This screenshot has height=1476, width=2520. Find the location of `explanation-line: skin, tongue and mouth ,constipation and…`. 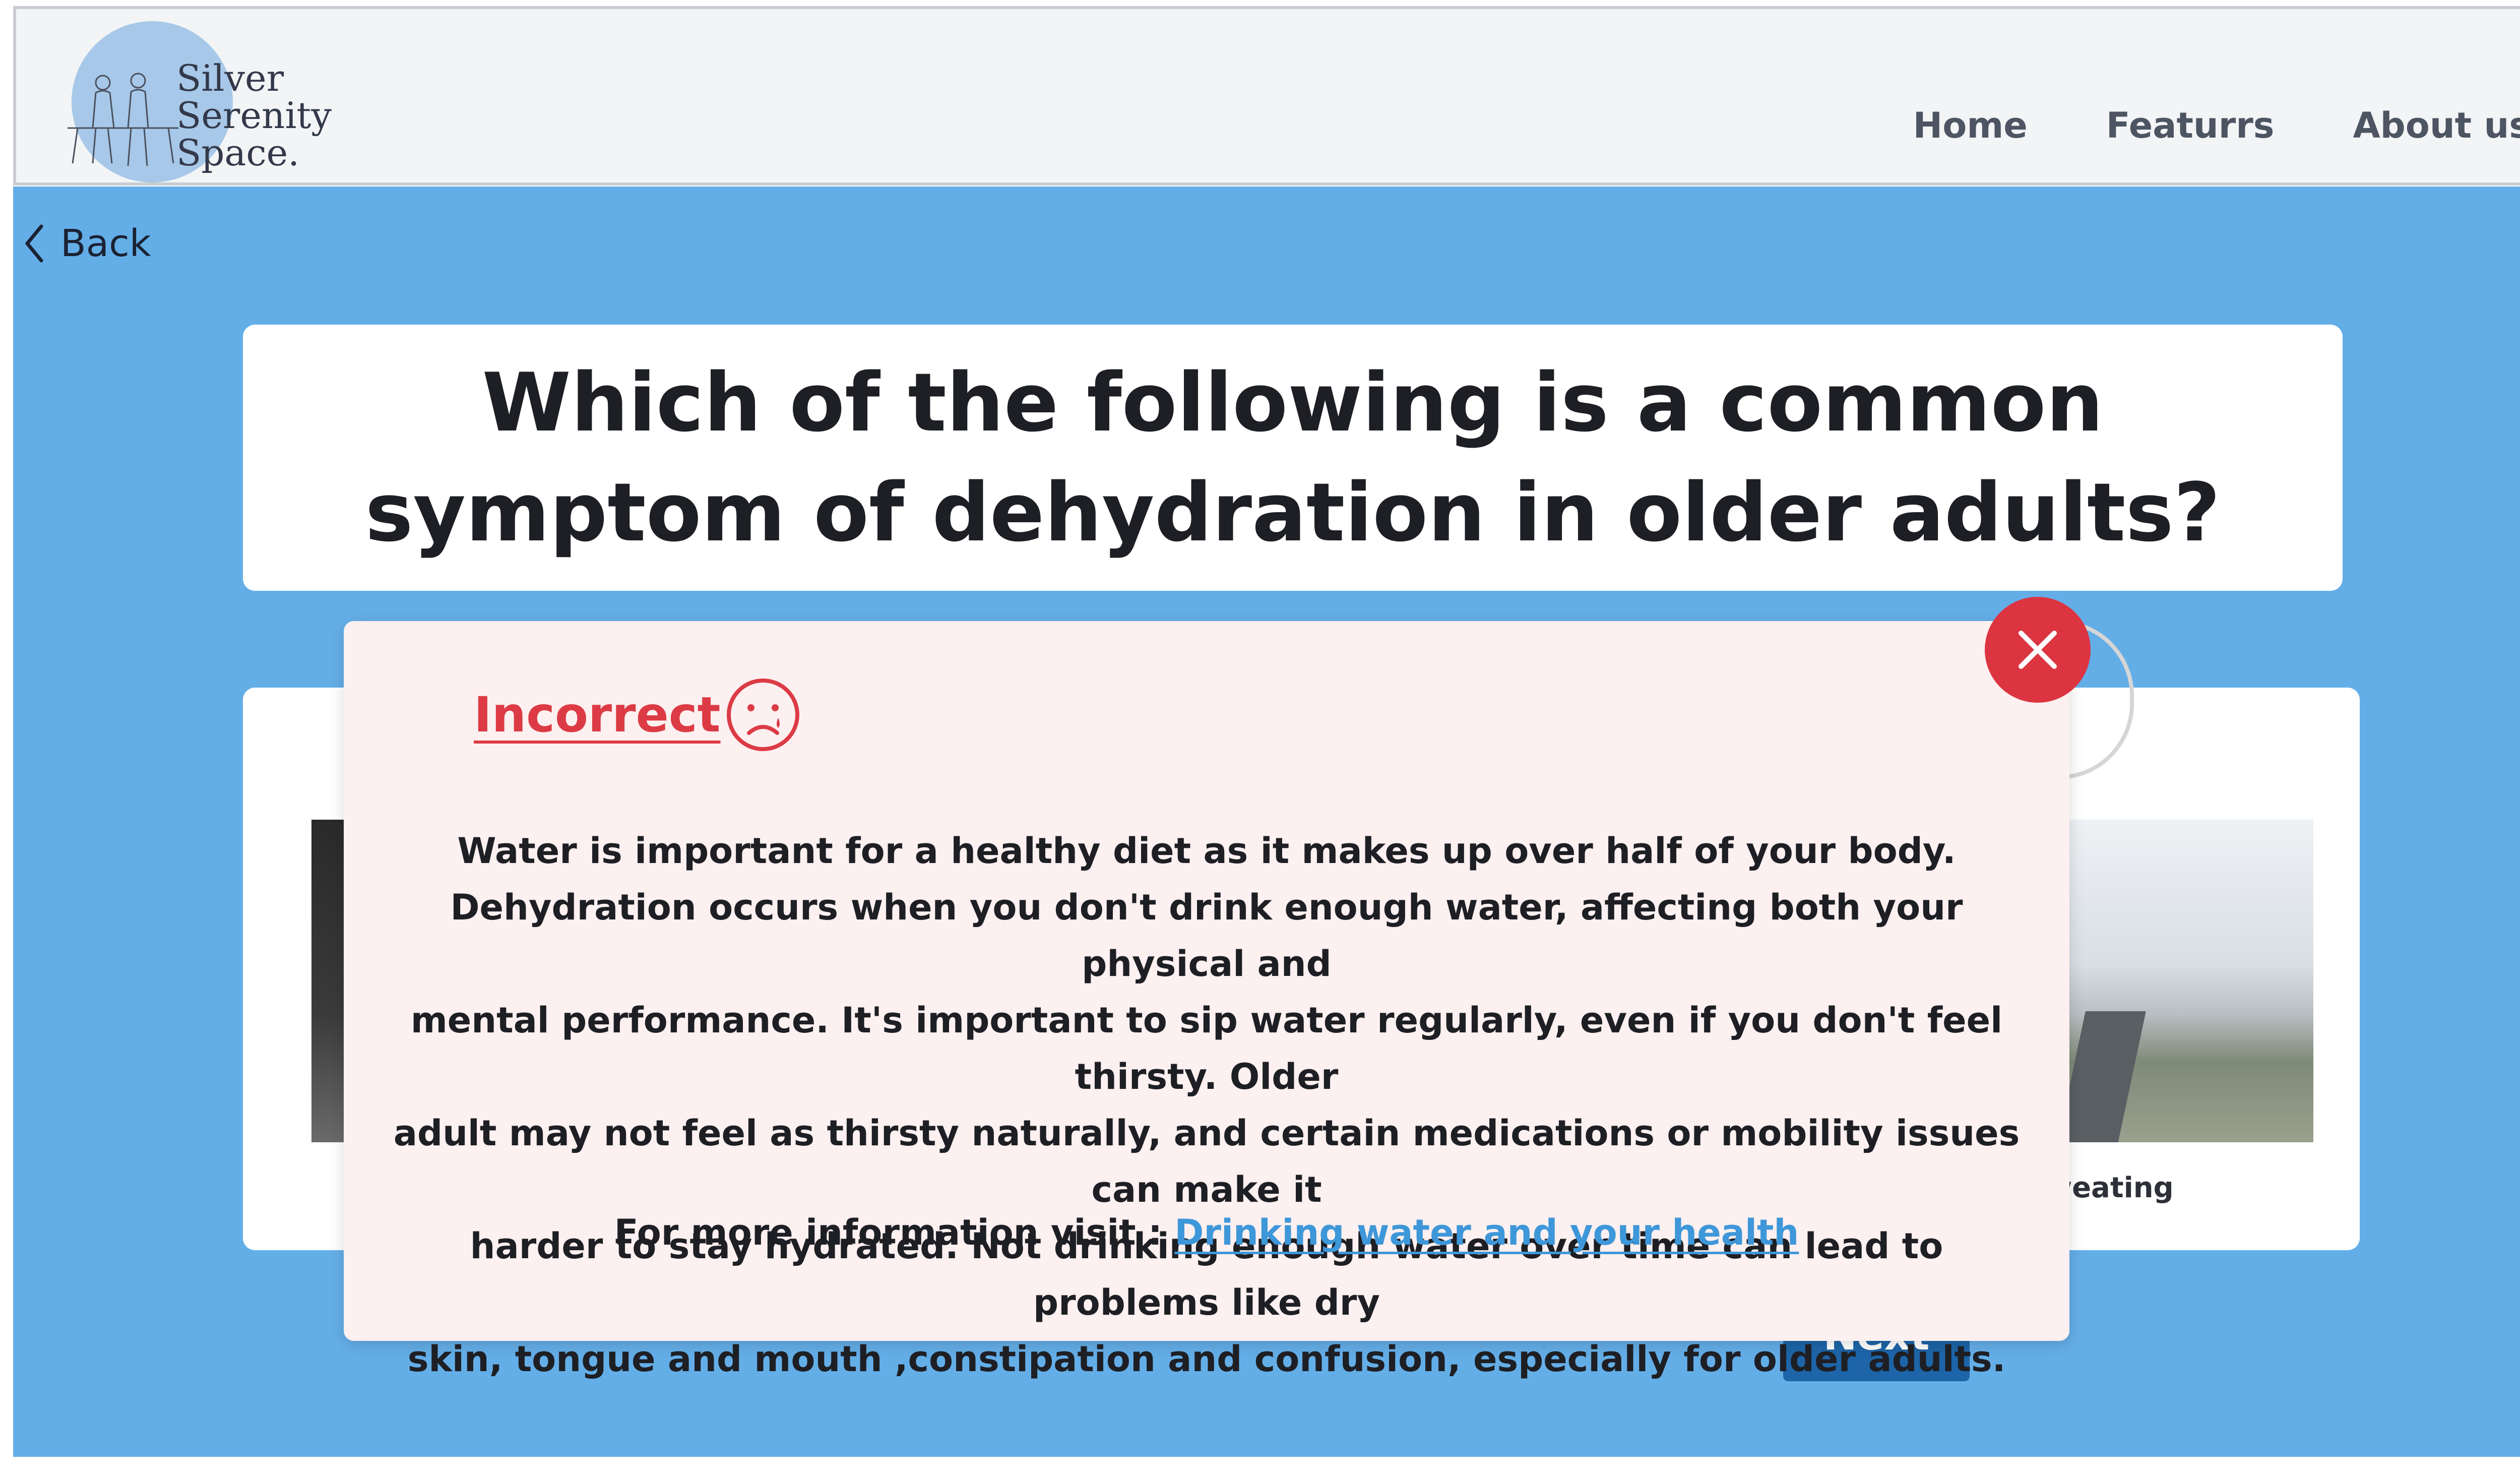

explanation-line: skin, tongue and mouth ,constipation and… is located at coordinates (1206, 1359).